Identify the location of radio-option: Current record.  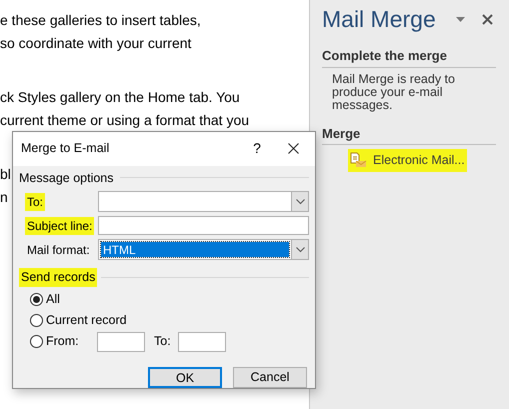
(78, 320).